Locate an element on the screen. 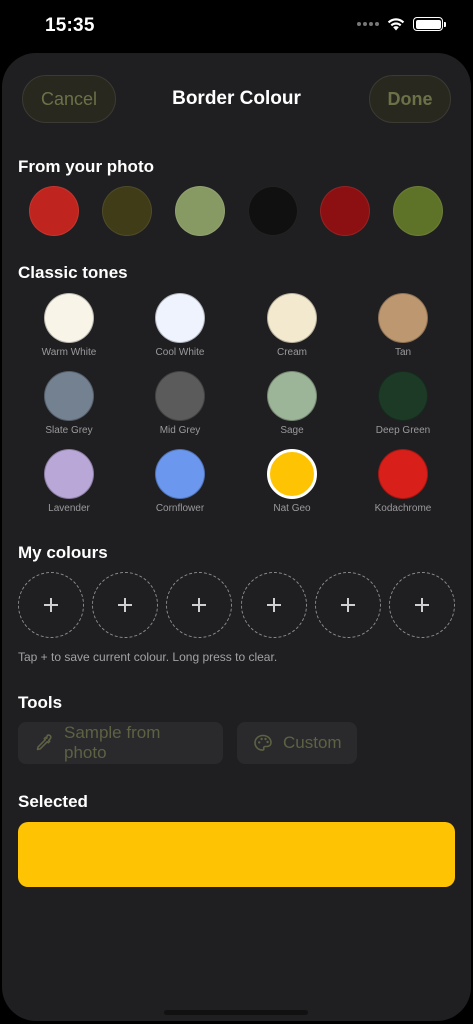 The height and width of the screenshot is (1024, 473). tone-label: Sage is located at coordinates (292, 430).